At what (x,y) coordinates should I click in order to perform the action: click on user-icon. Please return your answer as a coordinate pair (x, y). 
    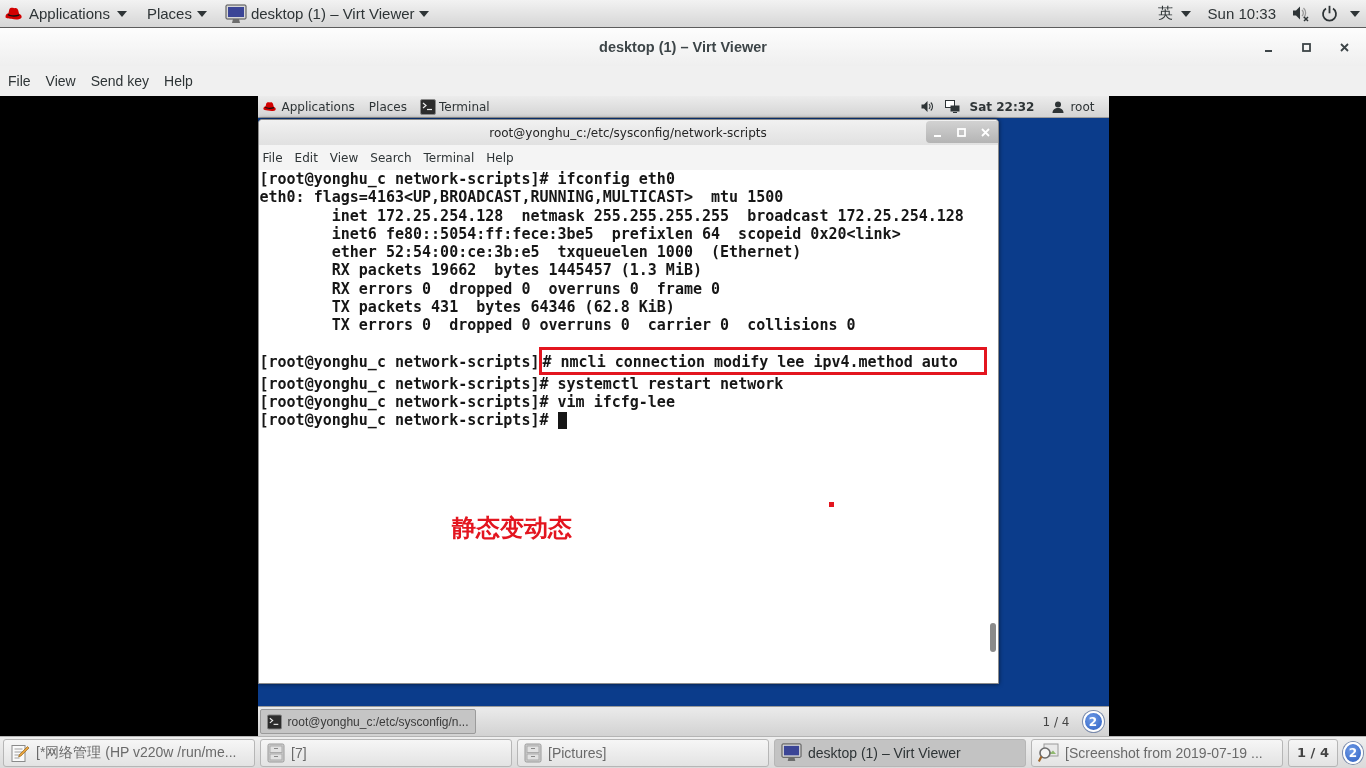
    Looking at the image, I should click on (1058, 106).